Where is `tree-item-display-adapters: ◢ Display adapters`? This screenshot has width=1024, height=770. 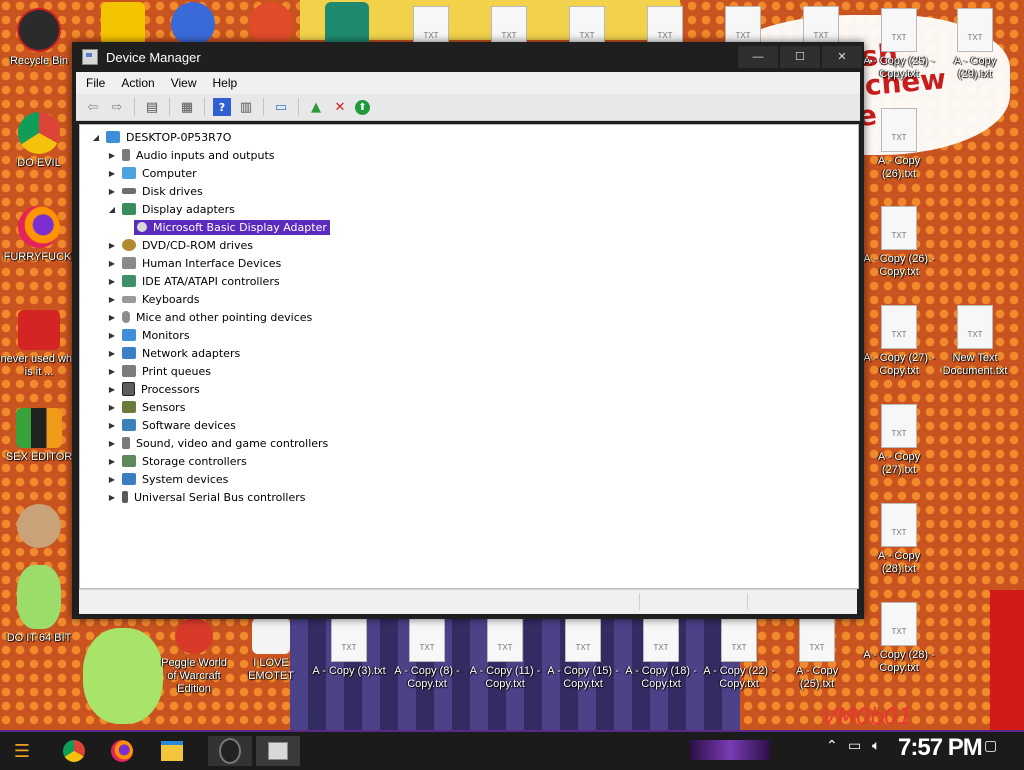
tree-item-display-adapters: ◢ Display adapters is located at coordinates (218, 209).